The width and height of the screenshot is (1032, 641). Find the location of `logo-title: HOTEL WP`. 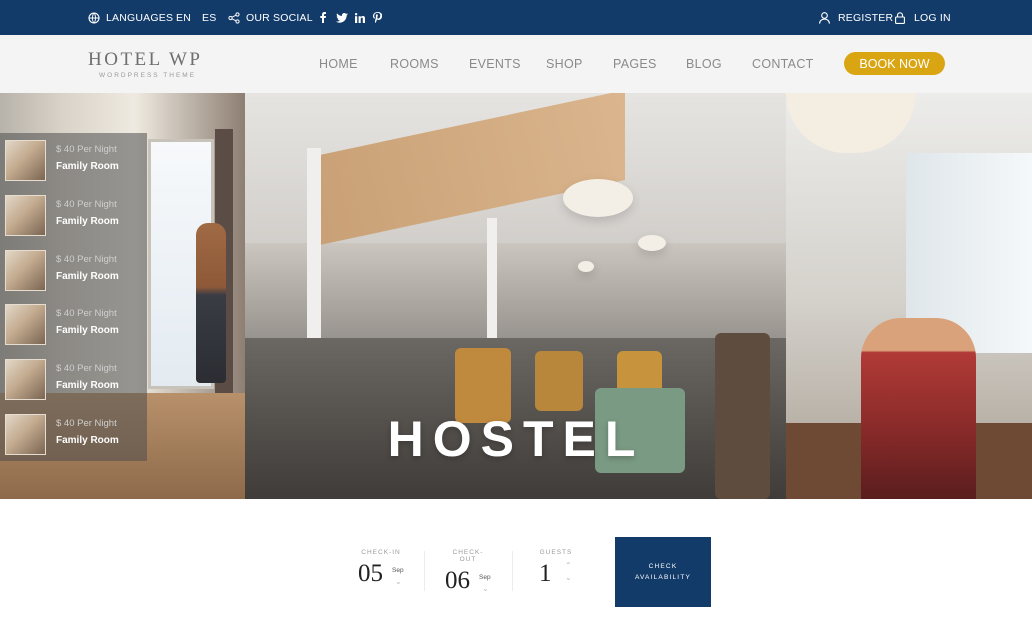

logo-title: HOTEL WP is located at coordinates (145, 59).